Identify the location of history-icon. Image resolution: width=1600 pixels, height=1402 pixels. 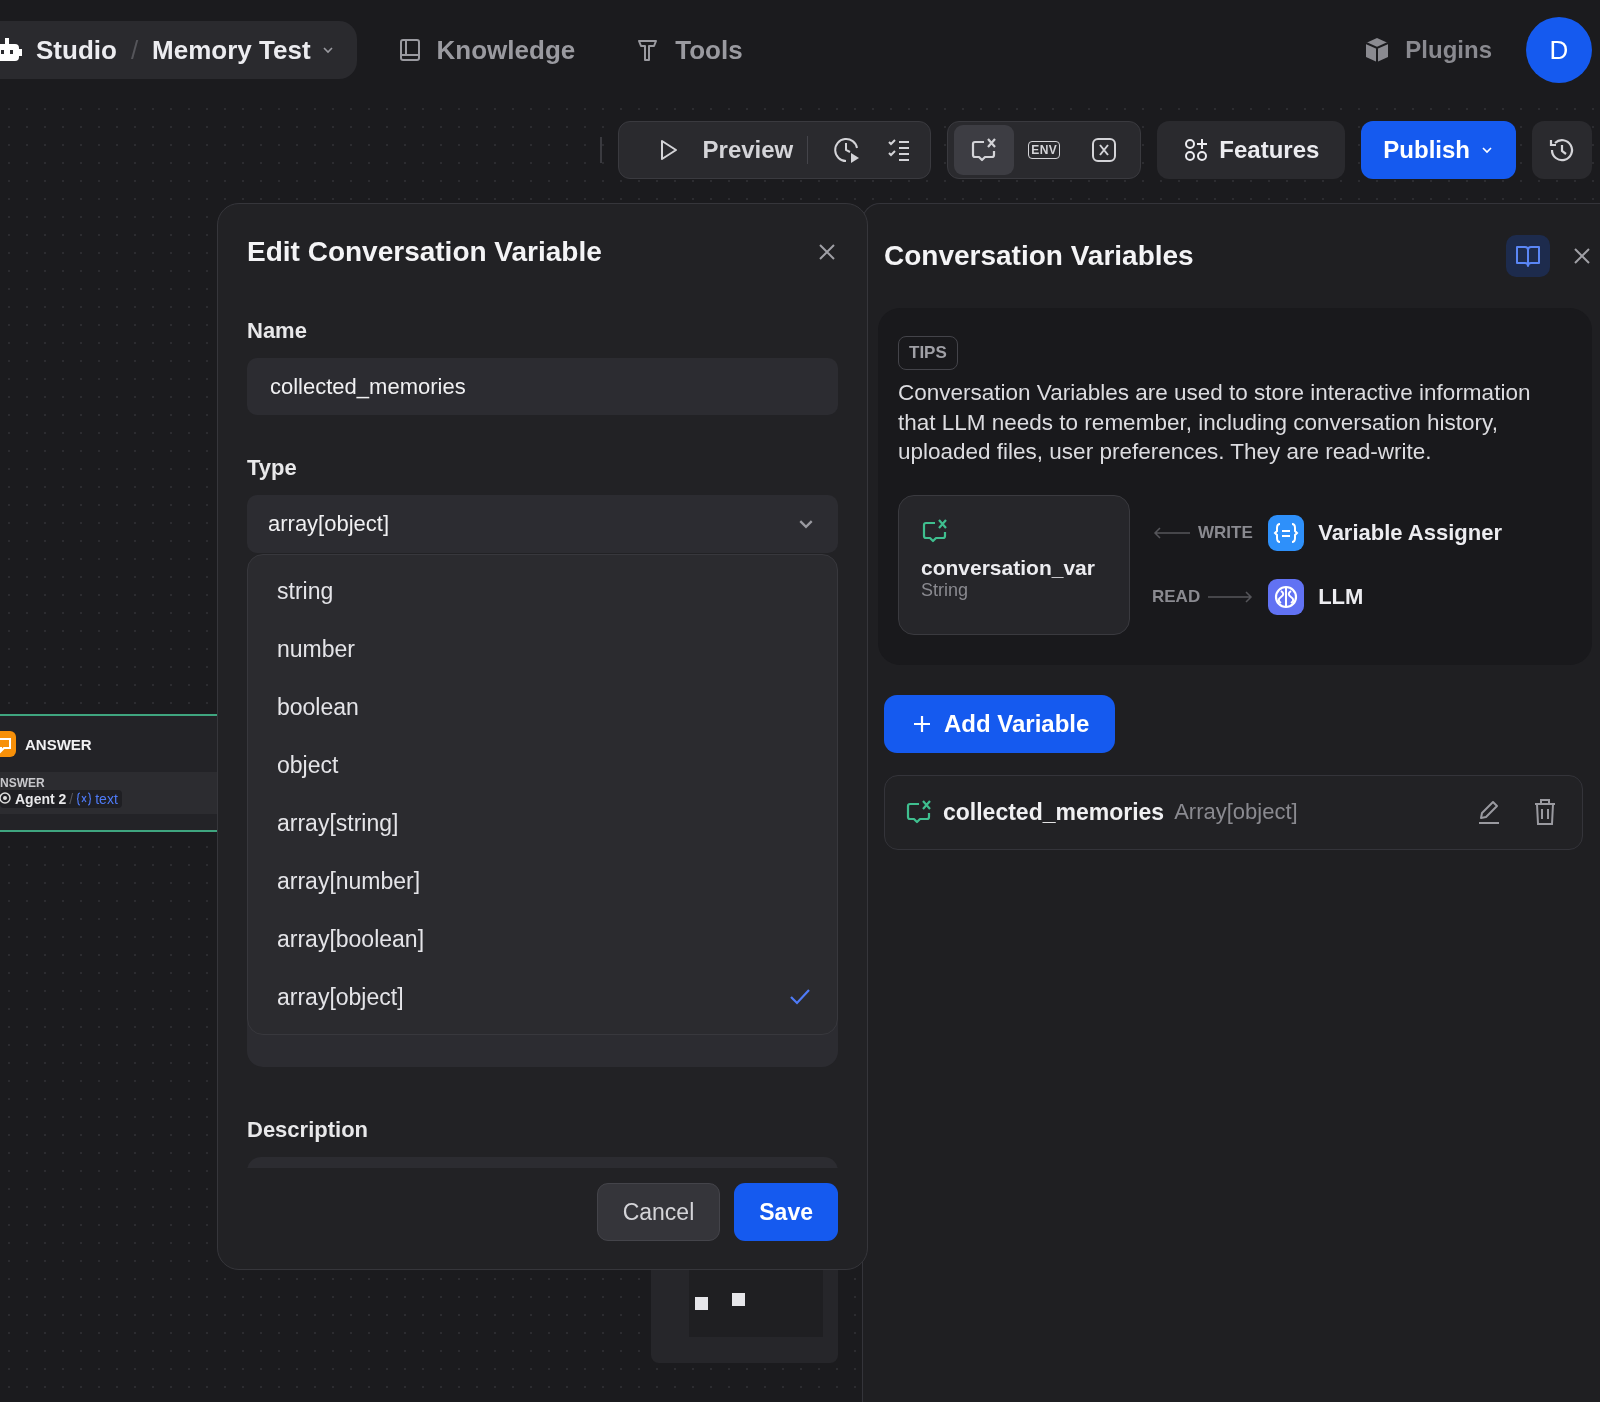
(1562, 150).